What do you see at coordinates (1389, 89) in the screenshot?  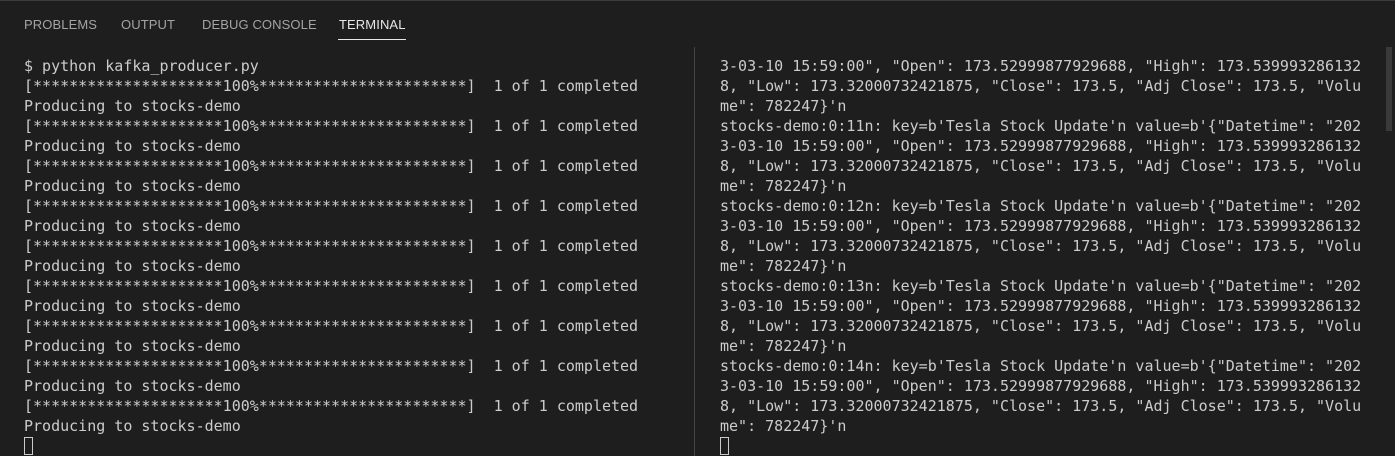 I see `scrollbar-thumb` at bounding box center [1389, 89].